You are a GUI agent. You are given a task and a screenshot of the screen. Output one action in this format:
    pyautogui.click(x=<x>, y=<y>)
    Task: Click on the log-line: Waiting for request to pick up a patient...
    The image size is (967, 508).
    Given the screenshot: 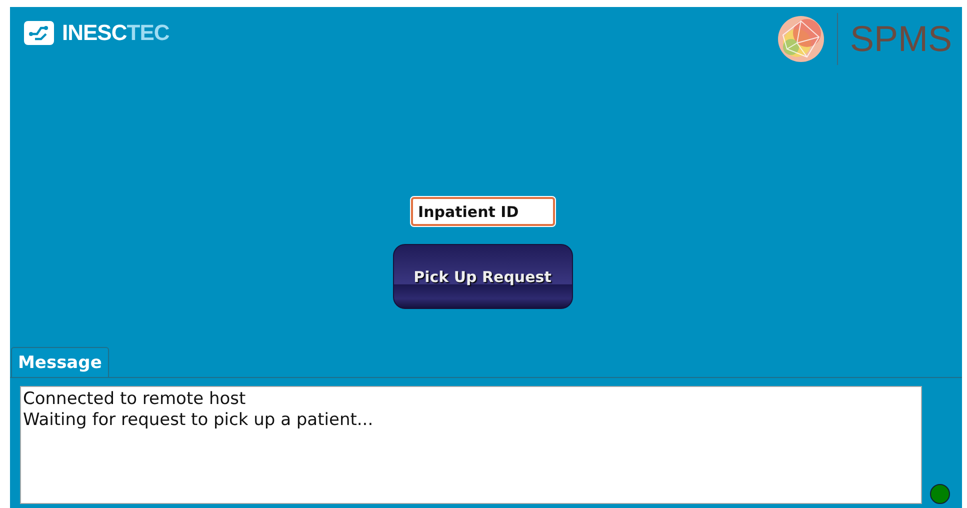 What is the action you would take?
    pyautogui.click(x=198, y=420)
    